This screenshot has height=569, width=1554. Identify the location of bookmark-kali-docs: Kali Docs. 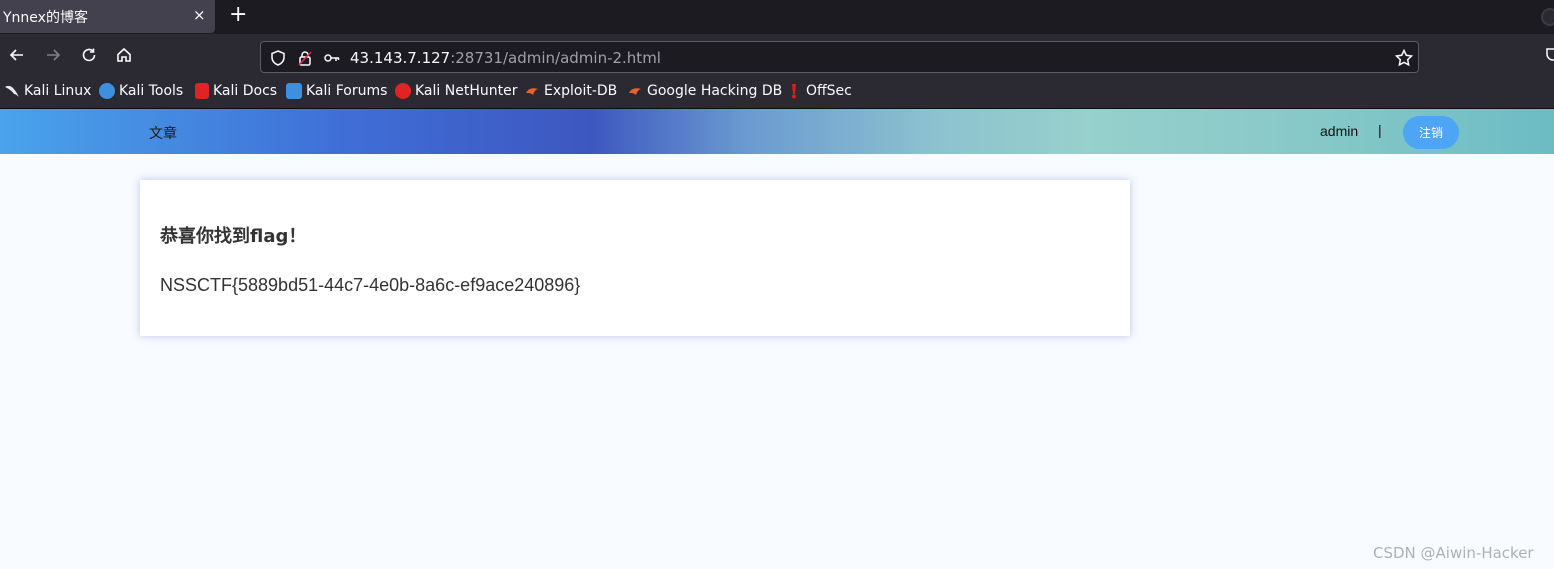
(236, 91).